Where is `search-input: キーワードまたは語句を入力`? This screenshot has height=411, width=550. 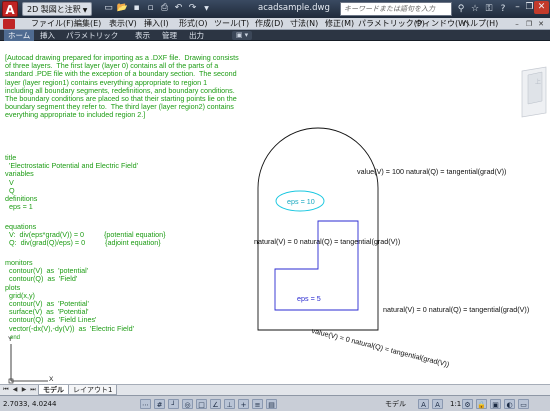
search-input: キーワードまたは語句を入力 is located at coordinates (396, 9).